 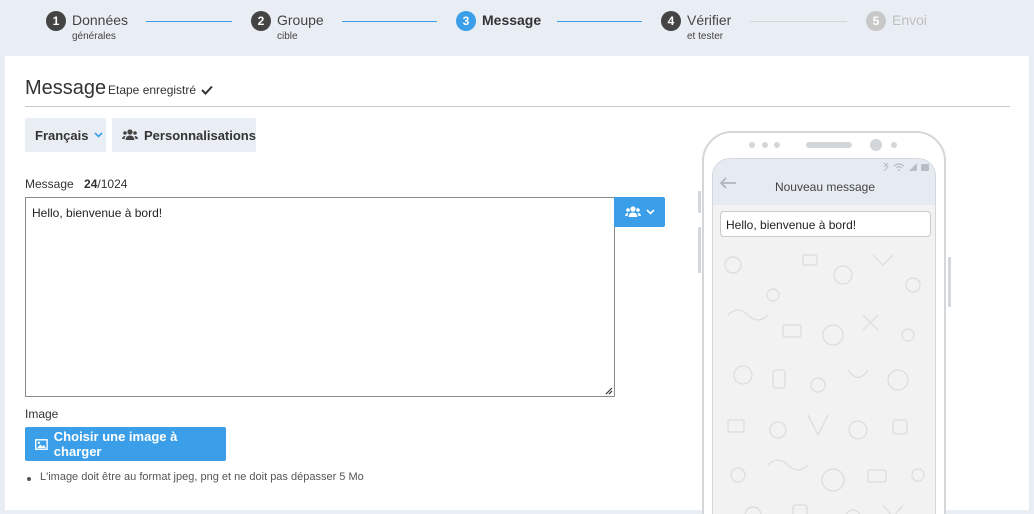 I want to click on step-label: Envoi, so click(x=910, y=20).